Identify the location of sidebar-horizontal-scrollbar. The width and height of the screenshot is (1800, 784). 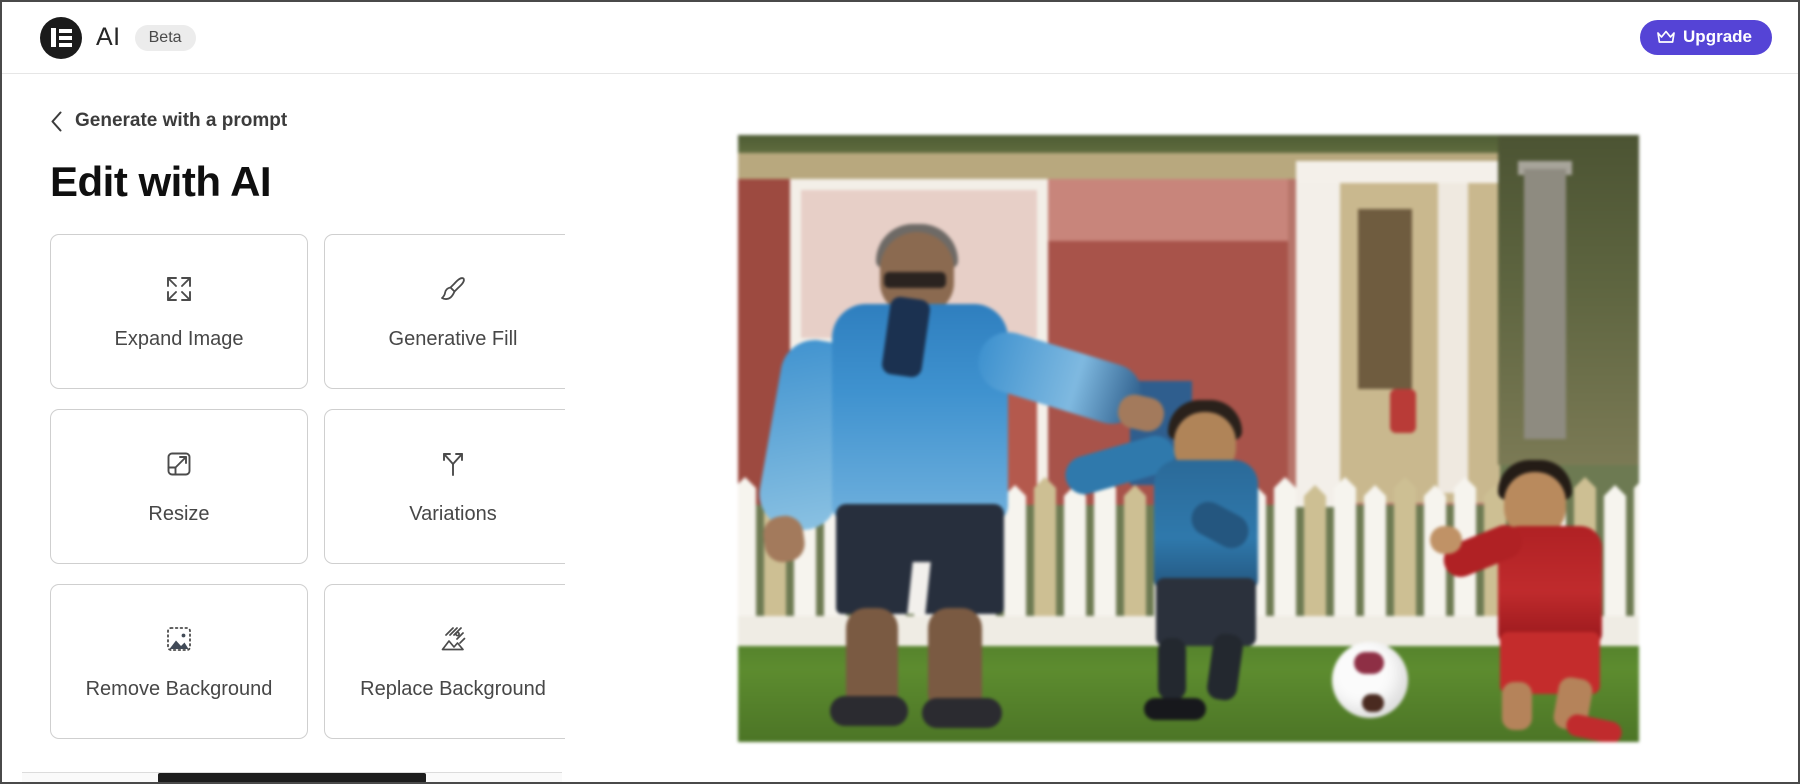
(292, 777).